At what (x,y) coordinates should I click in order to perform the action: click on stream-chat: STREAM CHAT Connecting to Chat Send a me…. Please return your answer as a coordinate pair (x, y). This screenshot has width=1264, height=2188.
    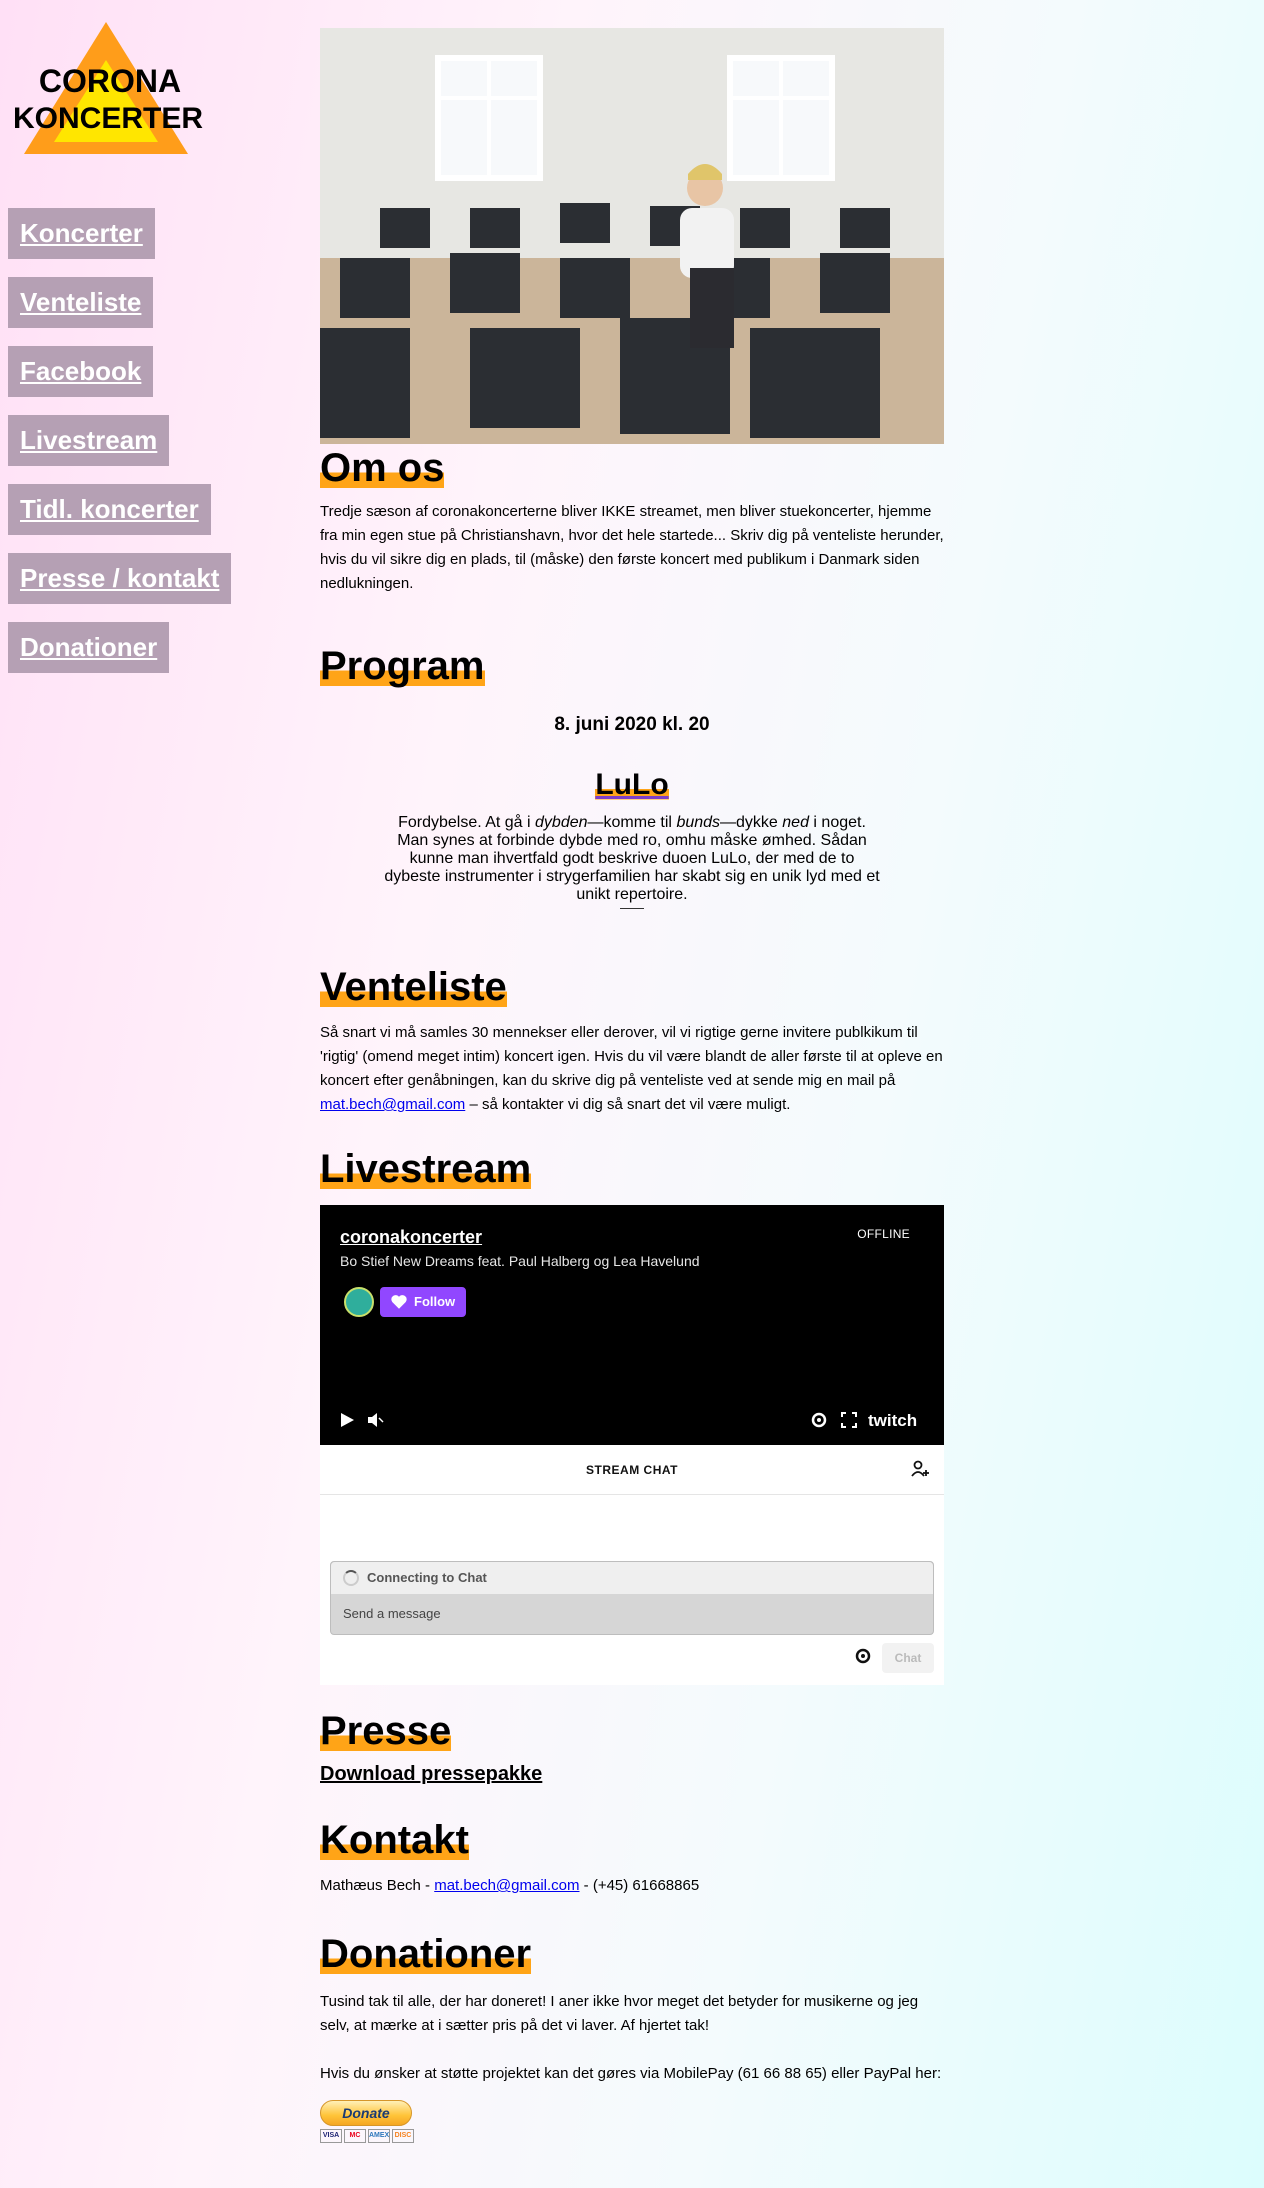
    Looking at the image, I should click on (632, 1565).